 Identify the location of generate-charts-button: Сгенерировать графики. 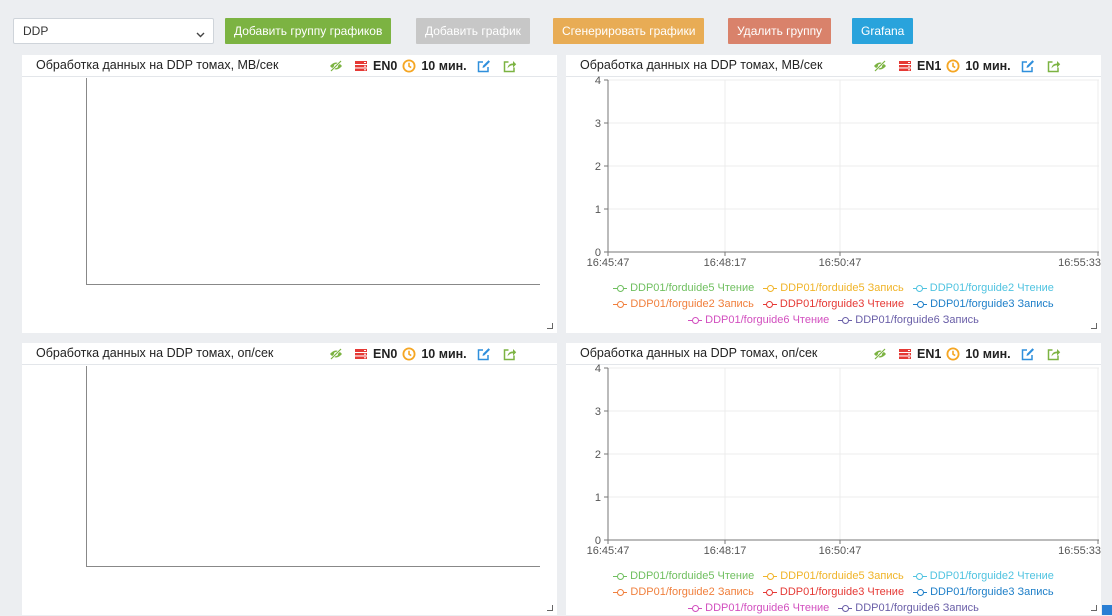
(629, 31).